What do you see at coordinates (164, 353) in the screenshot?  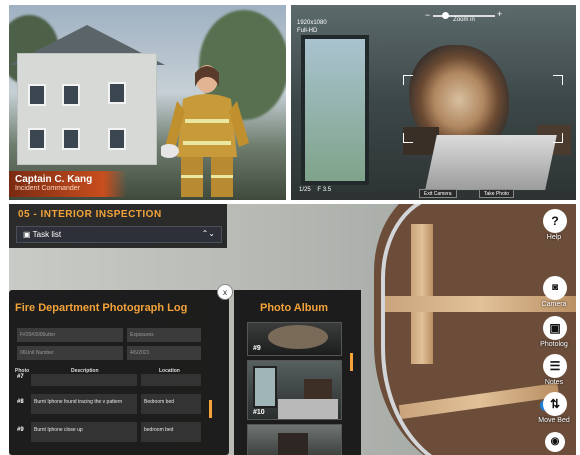 I see `log-field: 4/6/2021` at bounding box center [164, 353].